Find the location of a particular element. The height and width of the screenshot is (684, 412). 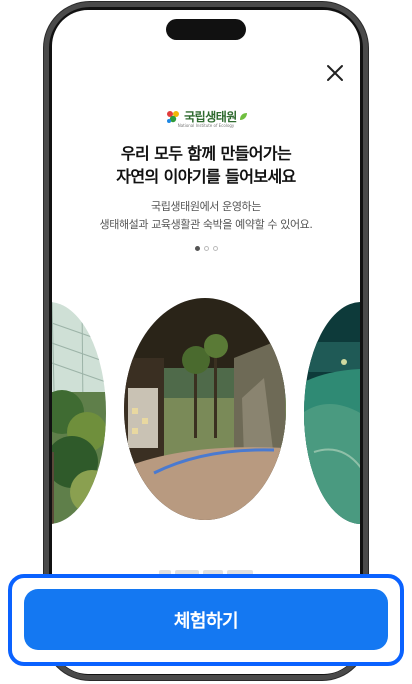

close-button is located at coordinates (335, 73).